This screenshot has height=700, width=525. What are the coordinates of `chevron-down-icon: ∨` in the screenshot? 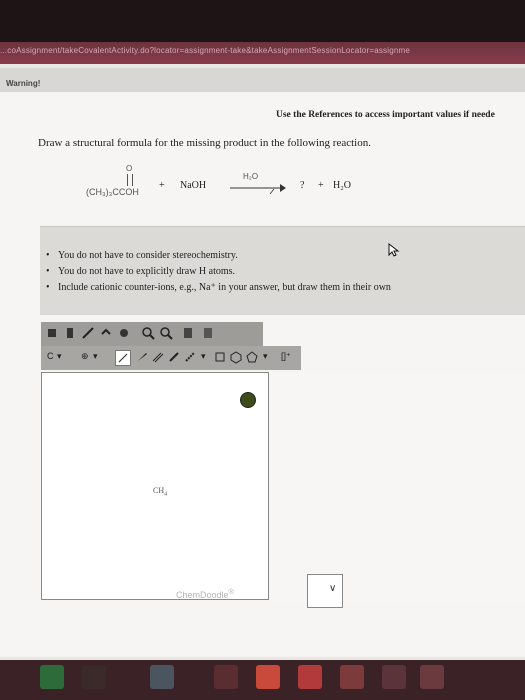 It's located at (333, 588).